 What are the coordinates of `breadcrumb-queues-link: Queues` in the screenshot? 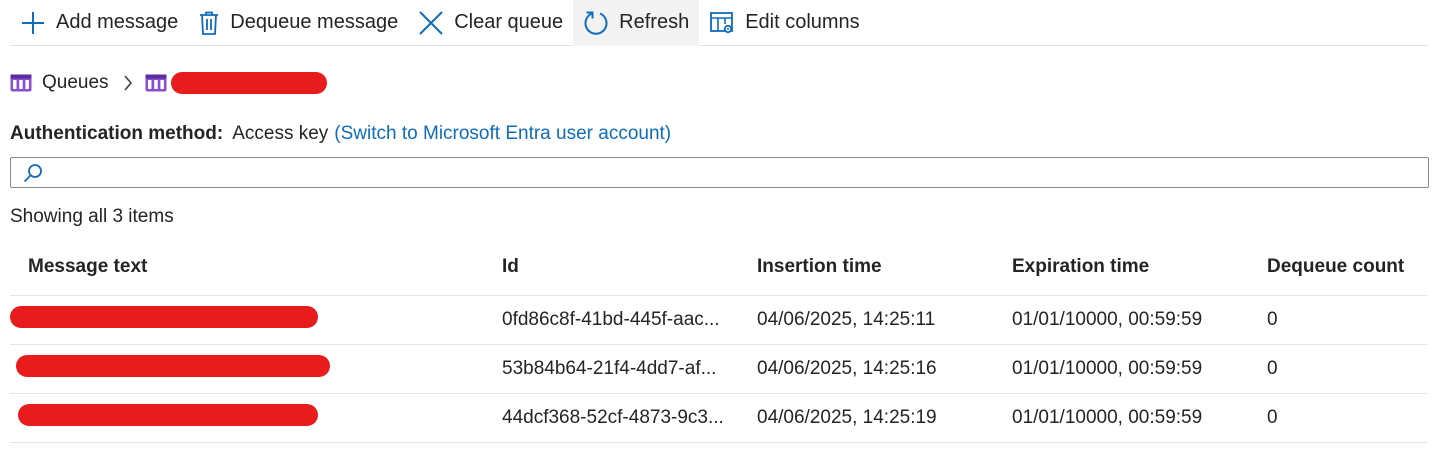 It's located at (75, 83).